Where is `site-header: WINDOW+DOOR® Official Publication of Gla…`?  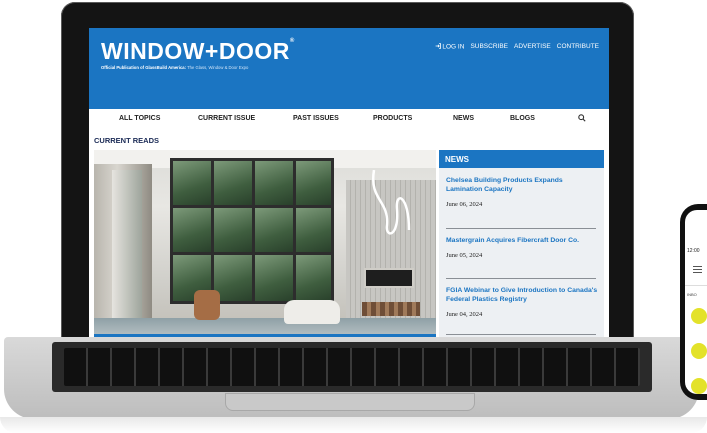 site-header: WINDOW+DOOR® Official Publication of Gla… is located at coordinates (349, 68).